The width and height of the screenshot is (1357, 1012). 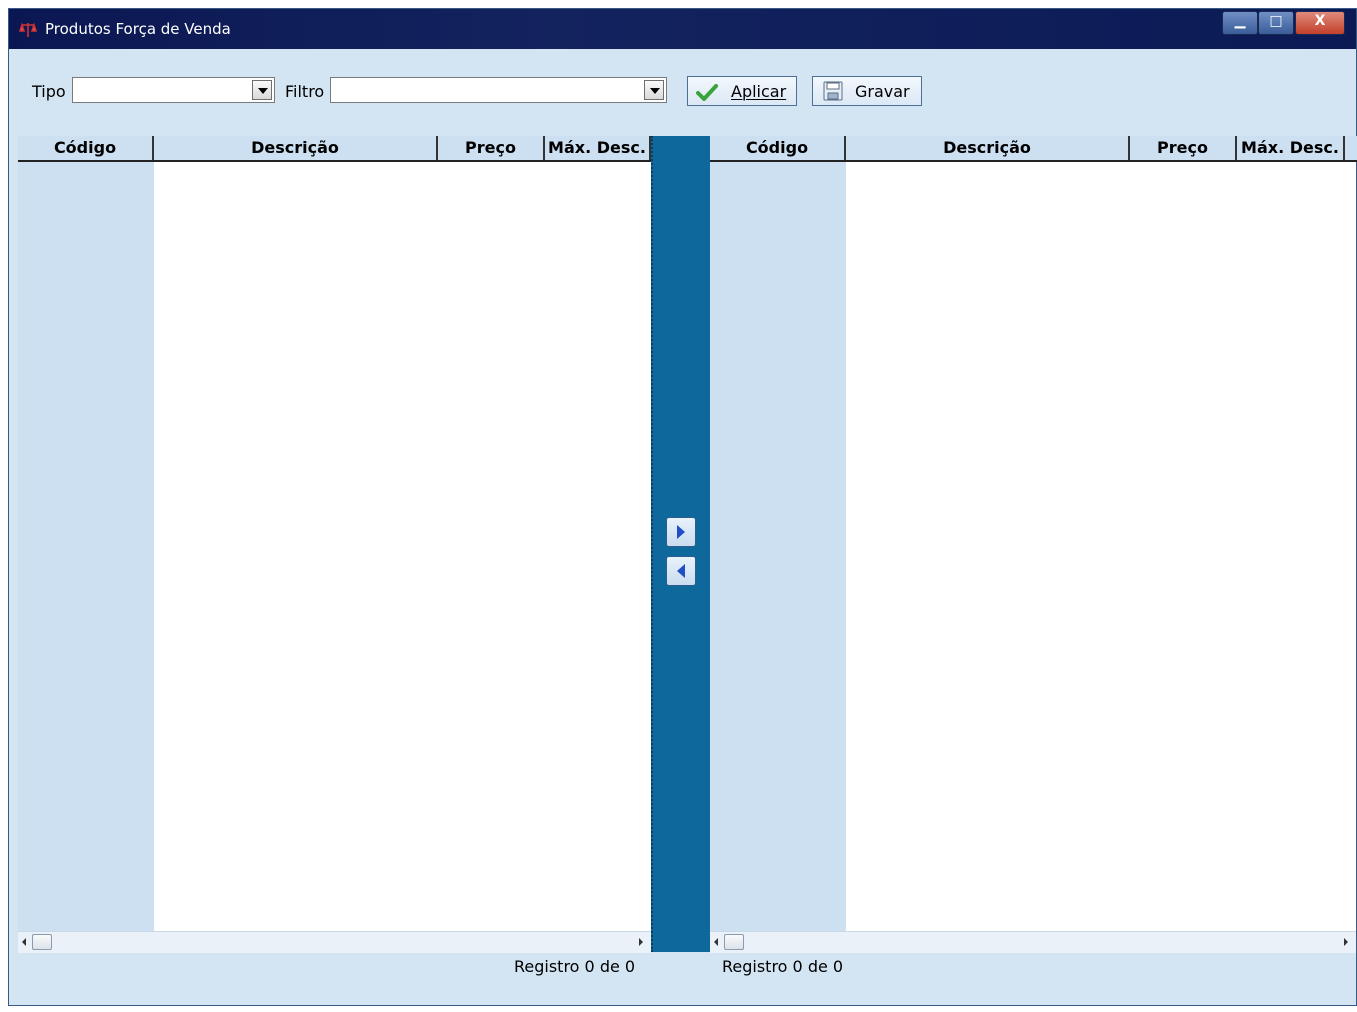 I want to click on filtro-select, so click(x=498, y=90).